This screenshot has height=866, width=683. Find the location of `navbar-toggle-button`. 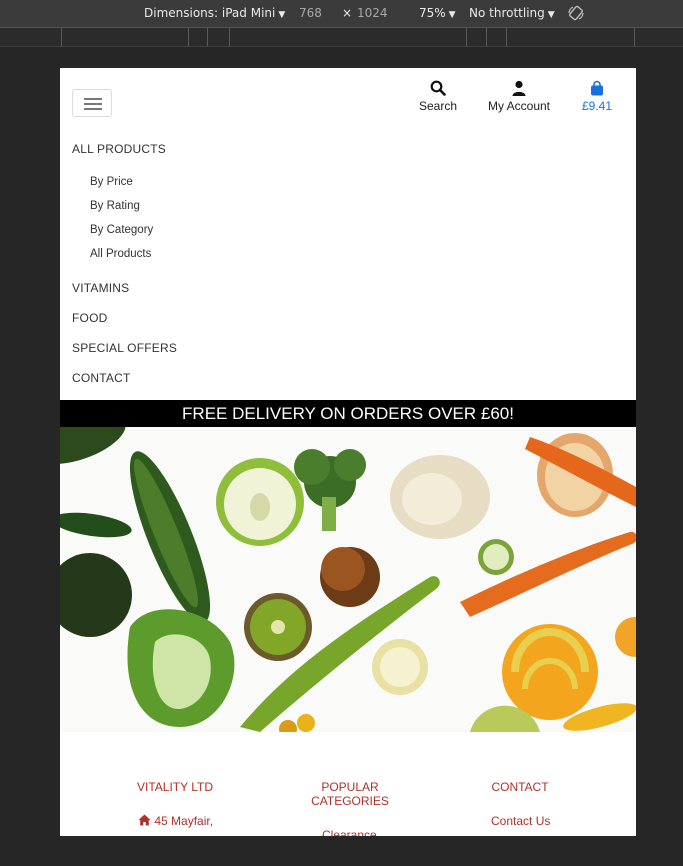

navbar-toggle-button is located at coordinates (92, 103).